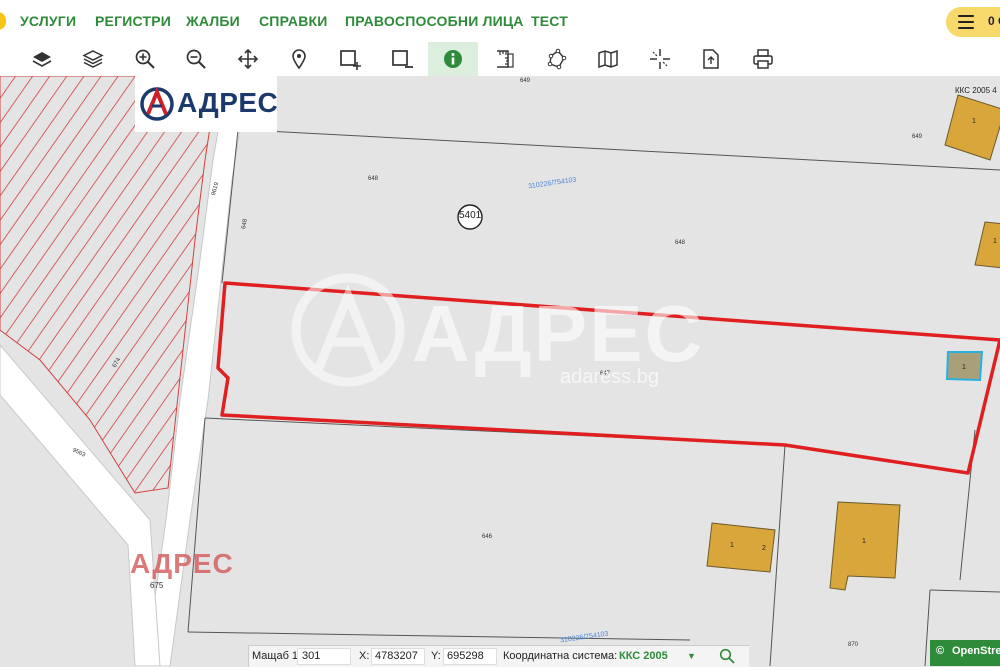 The image size is (1000, 667). I want to click on polygon-icon, so click(557, 59).